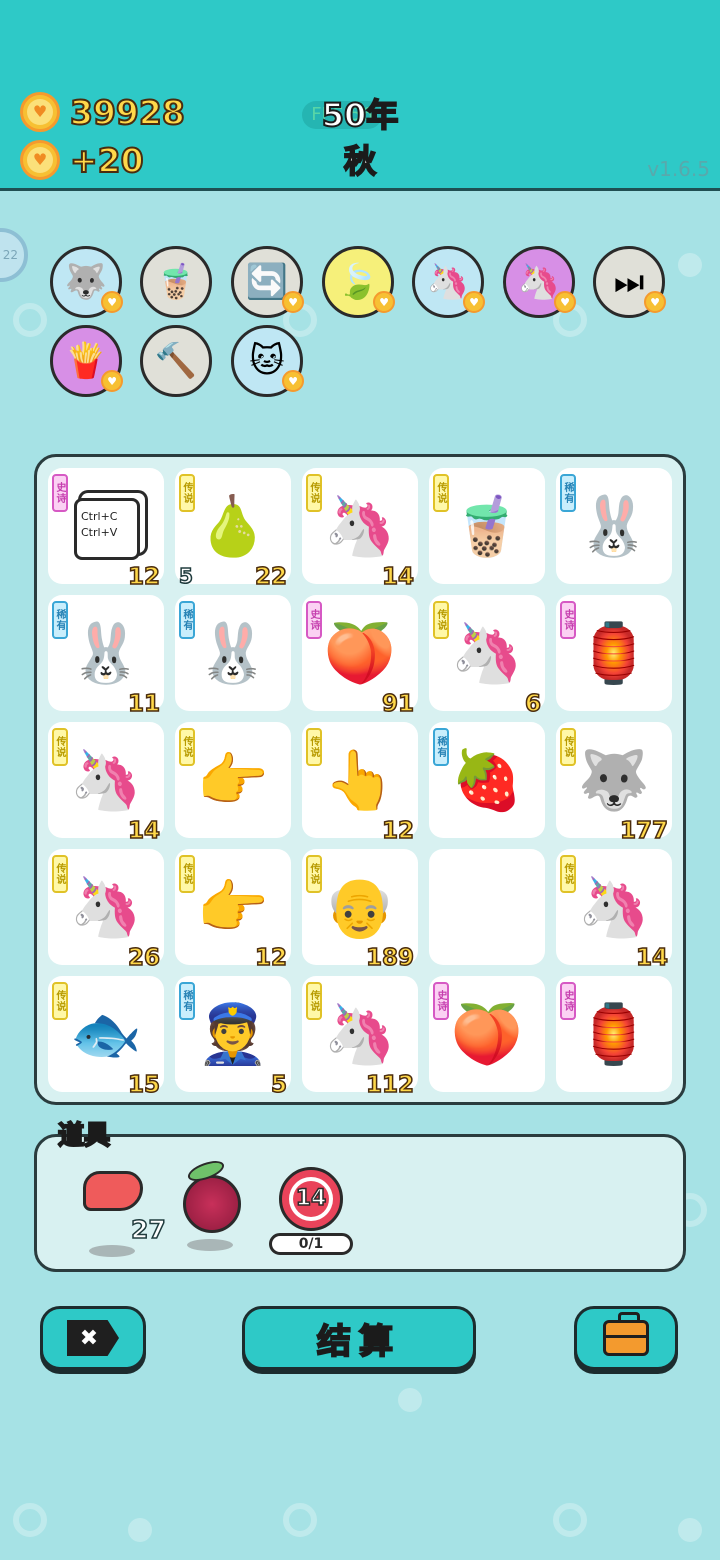 The height and width of the screenshot is (1560, 720). I want to click on liver-count: 27, so click(148, 1229).